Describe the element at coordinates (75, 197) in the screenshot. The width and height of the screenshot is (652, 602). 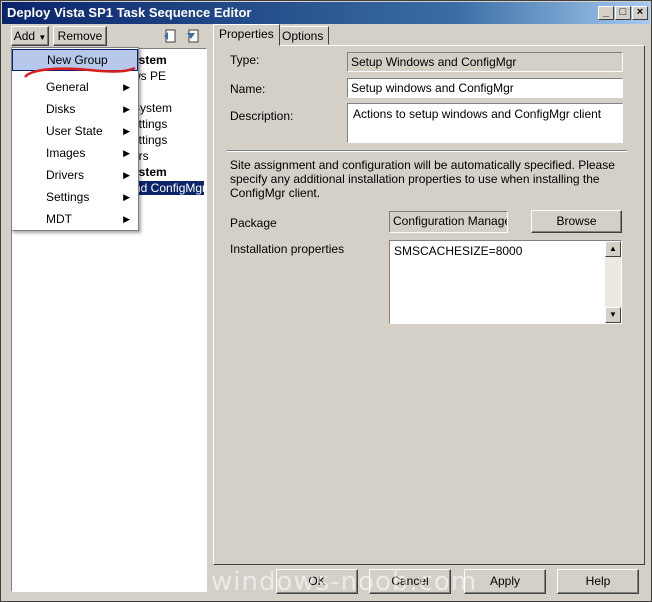
I see `menu-item-settings: Settings ▶` at that location.